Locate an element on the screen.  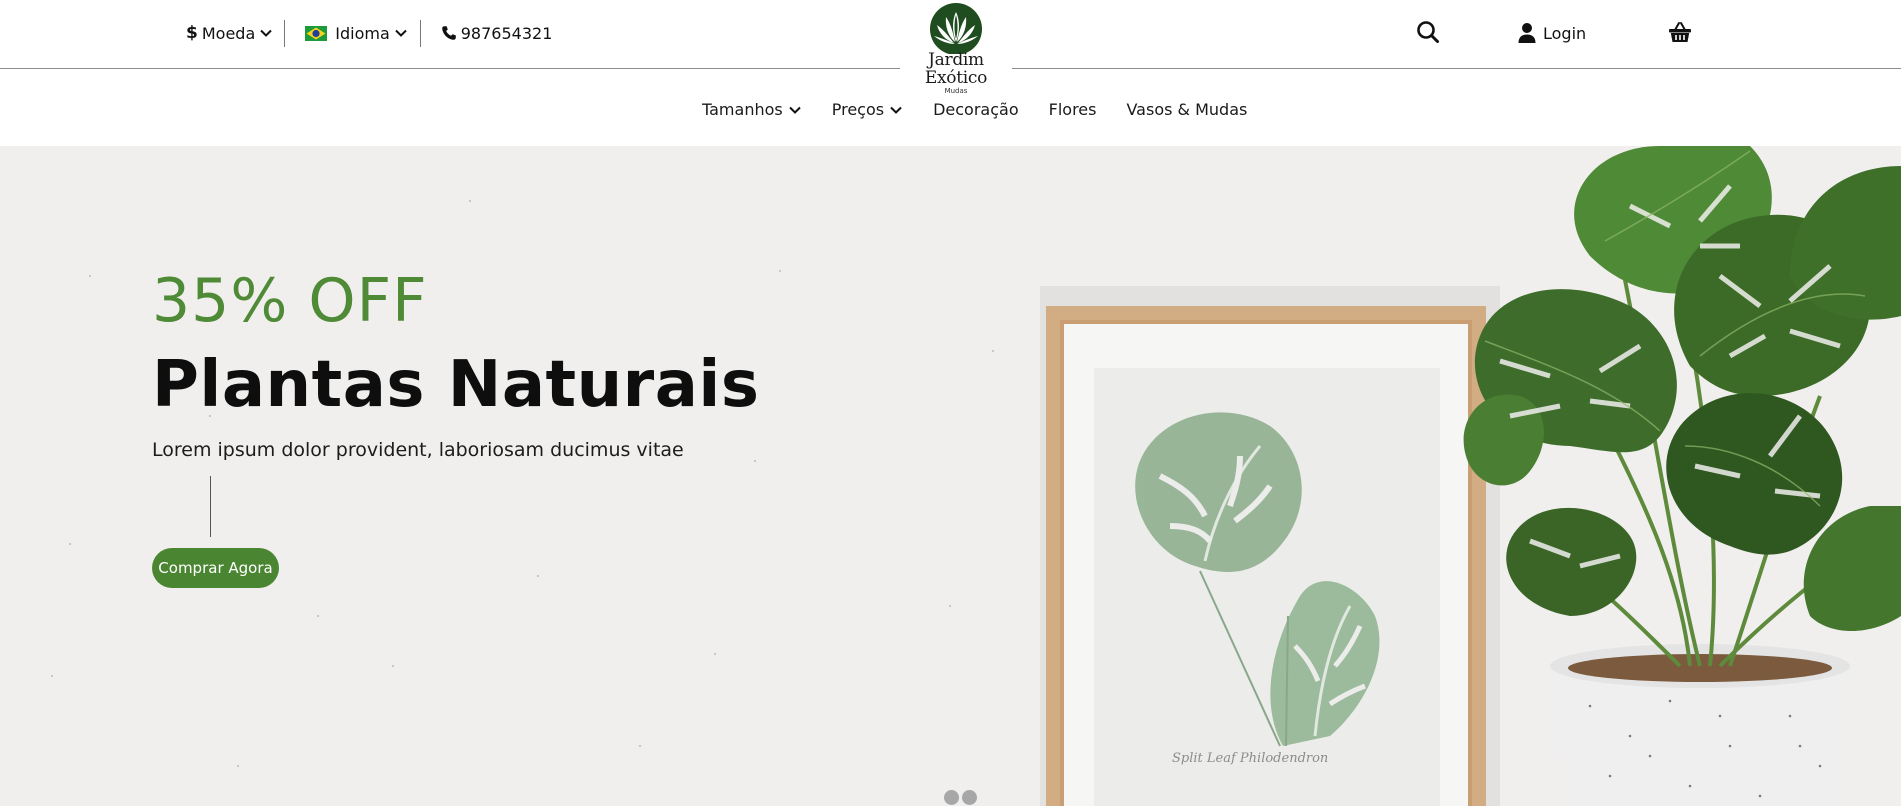
nav-item-vasos-mudas: Vasos & Mudas is located at coordinates (1186, 109).